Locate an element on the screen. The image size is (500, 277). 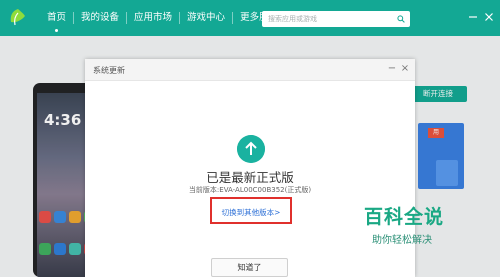
dialog-header: 系统更新 − × is located at coordinates (250, 70).